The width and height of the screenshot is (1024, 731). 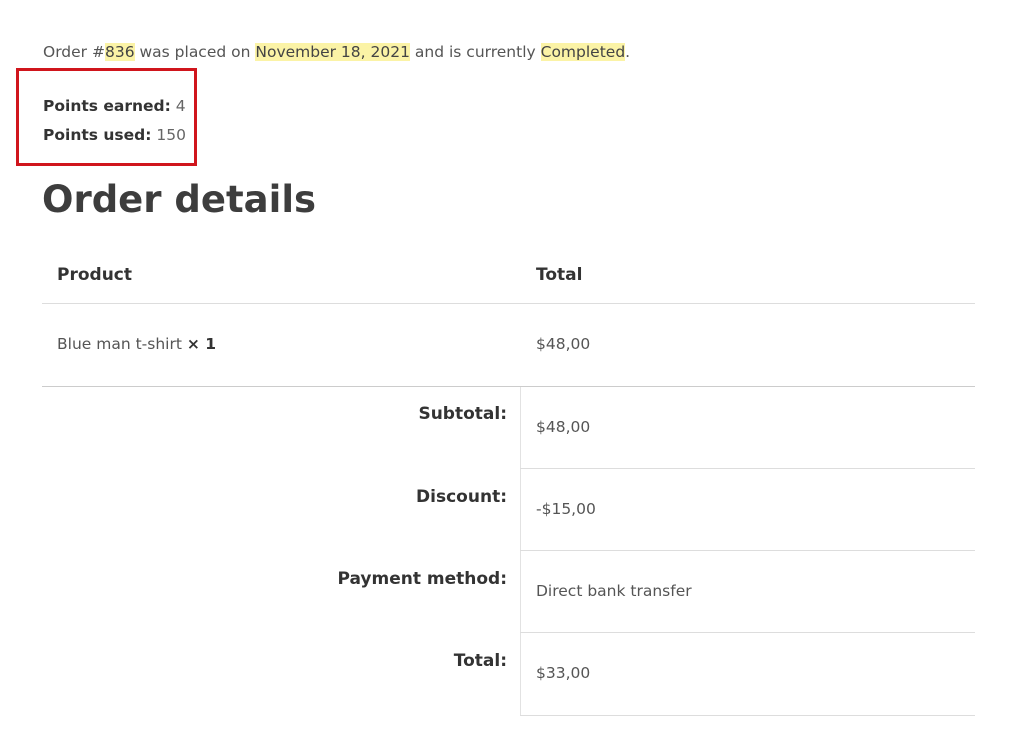 I want to click on total-label: Total:, so click(x=480, y=661).